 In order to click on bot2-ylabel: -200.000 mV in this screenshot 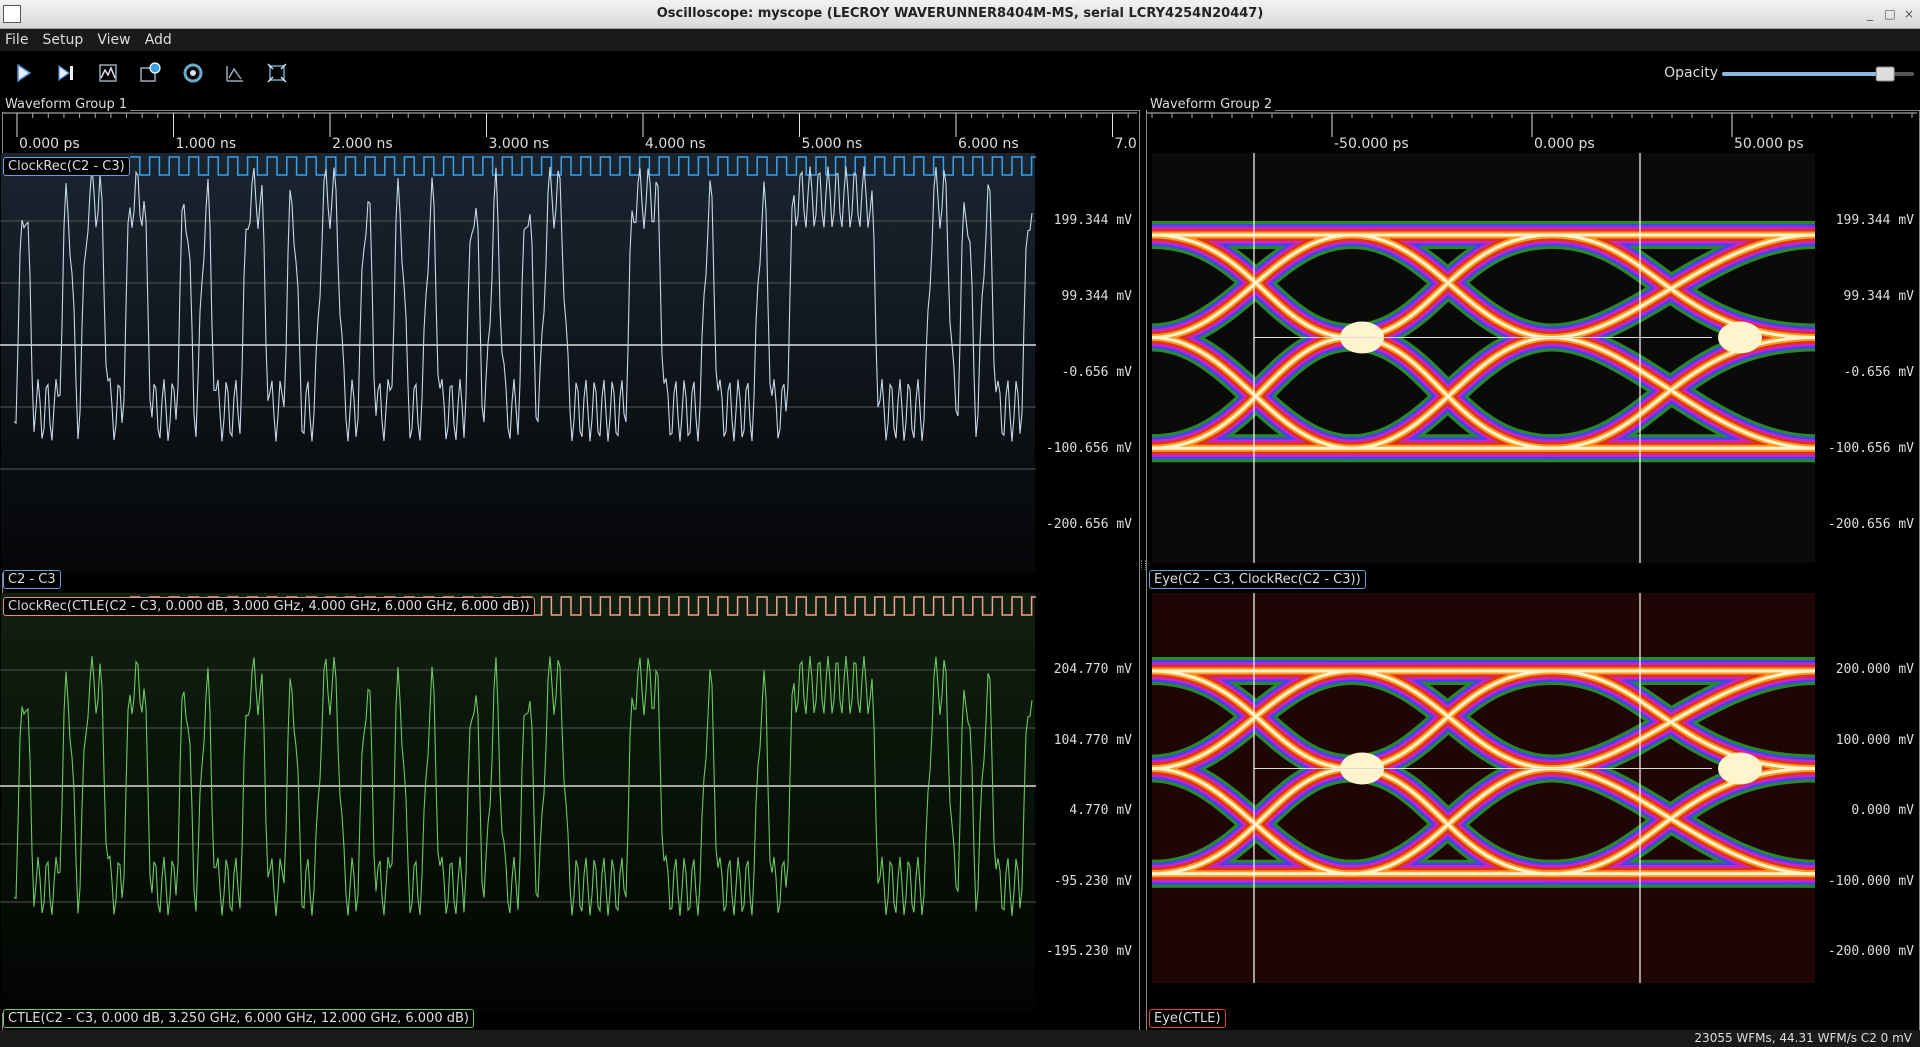, I will do `click(1870, 951)`.